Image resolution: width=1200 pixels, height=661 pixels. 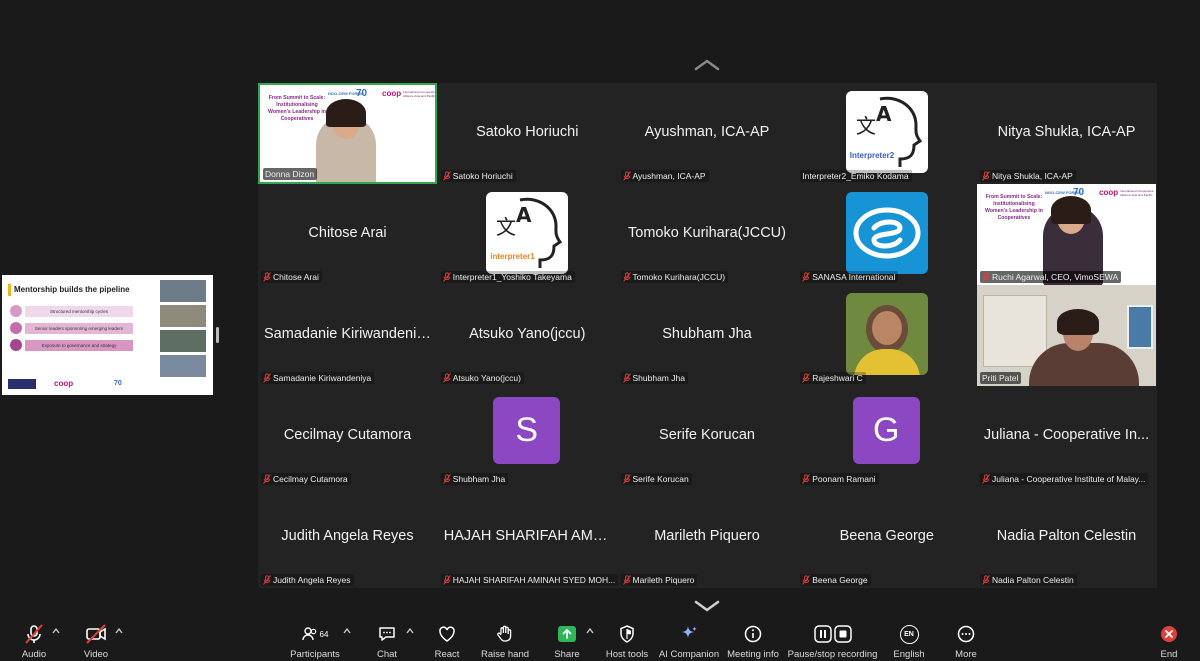 I want to click on wall-art, so click(x=1015, y=331).